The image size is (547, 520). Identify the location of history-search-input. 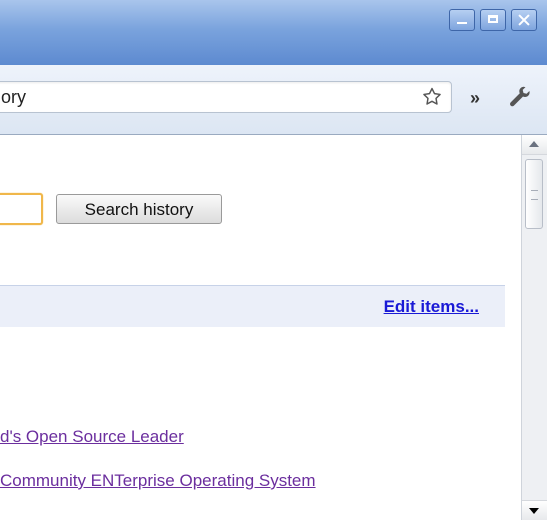
(21, 209).